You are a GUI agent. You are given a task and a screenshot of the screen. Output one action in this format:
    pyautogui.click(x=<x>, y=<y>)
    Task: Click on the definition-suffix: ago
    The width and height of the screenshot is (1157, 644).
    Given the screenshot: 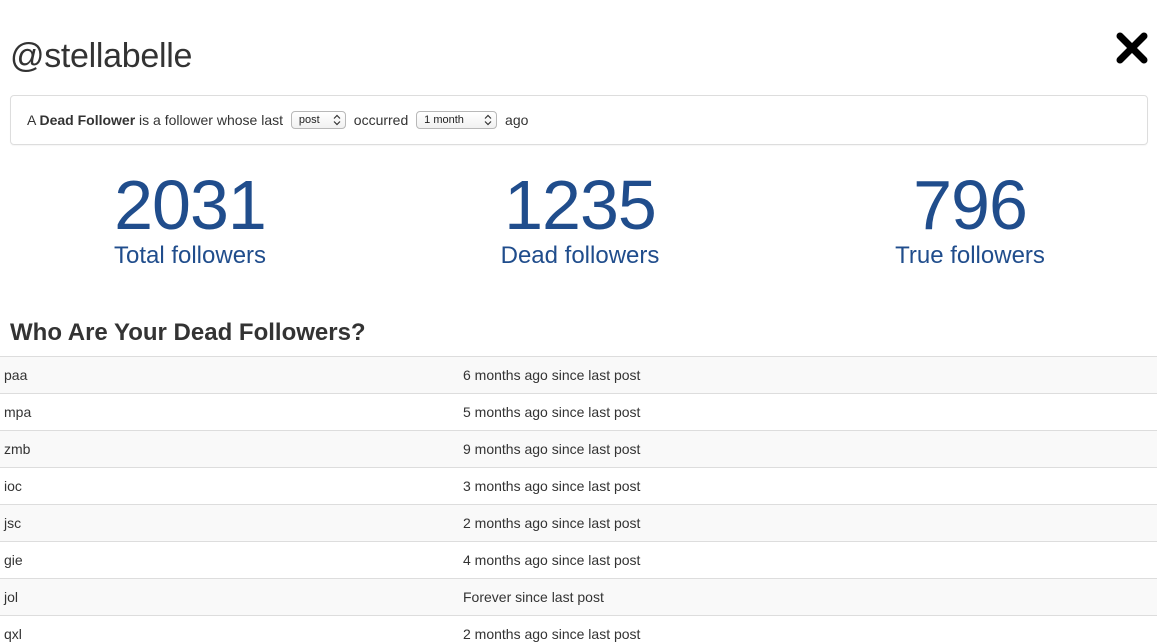 What is the action you would take?
    pyautogui.click(x=515, y=120)
    